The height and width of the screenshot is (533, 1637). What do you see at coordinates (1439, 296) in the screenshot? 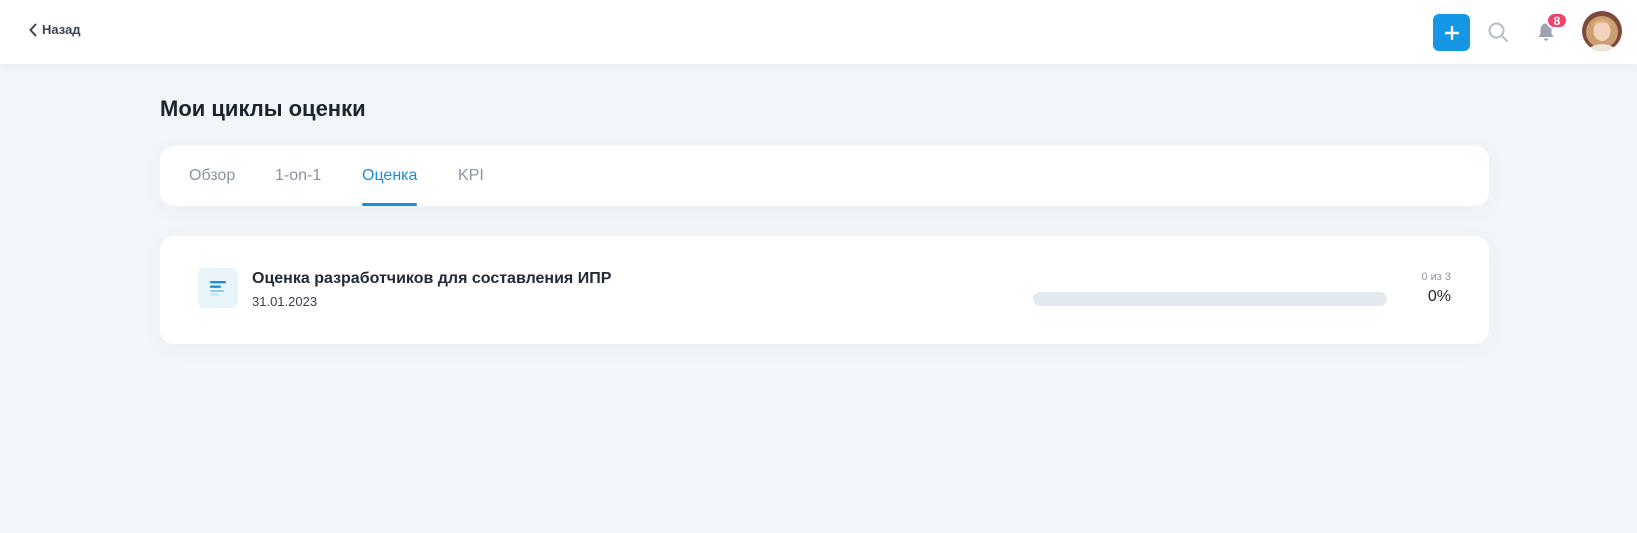
I see `progress-percent: 0%` at bounding box center [1439, 296].